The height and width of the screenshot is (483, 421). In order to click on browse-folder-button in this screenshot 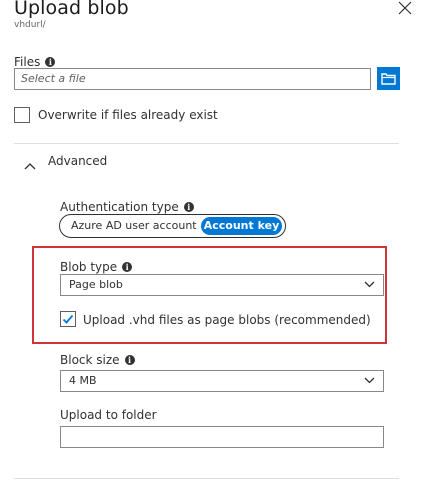, I will do `click(388, 78)`.